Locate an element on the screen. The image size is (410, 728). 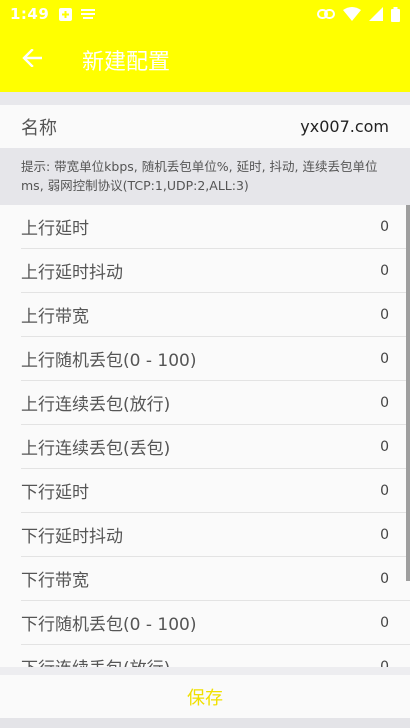
status-bar: 1:49 is located at coordinates (205, 14).